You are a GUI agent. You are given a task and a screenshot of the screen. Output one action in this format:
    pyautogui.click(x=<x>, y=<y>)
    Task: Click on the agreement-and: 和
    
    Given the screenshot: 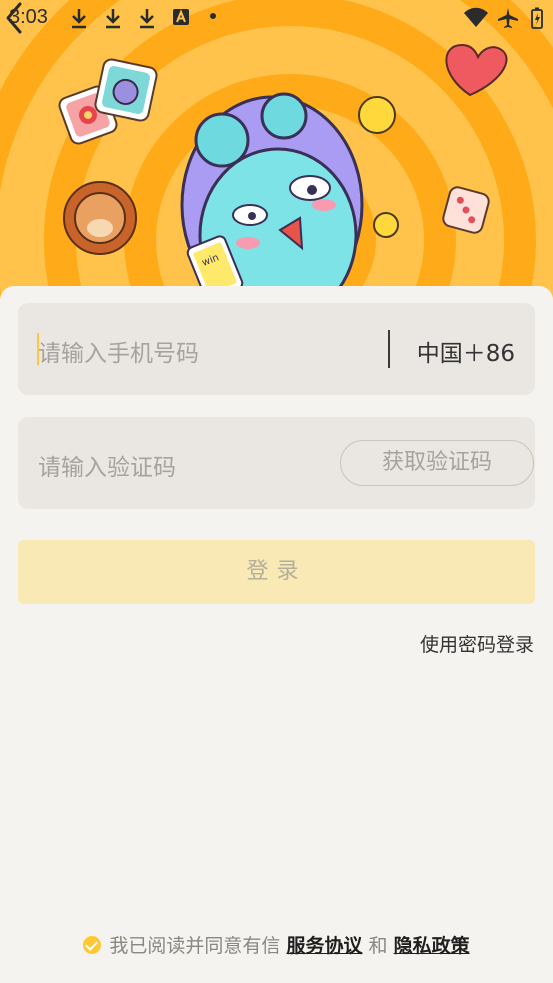 What is the action you would take?
    pyautogui.click(x=378, y=946)
    